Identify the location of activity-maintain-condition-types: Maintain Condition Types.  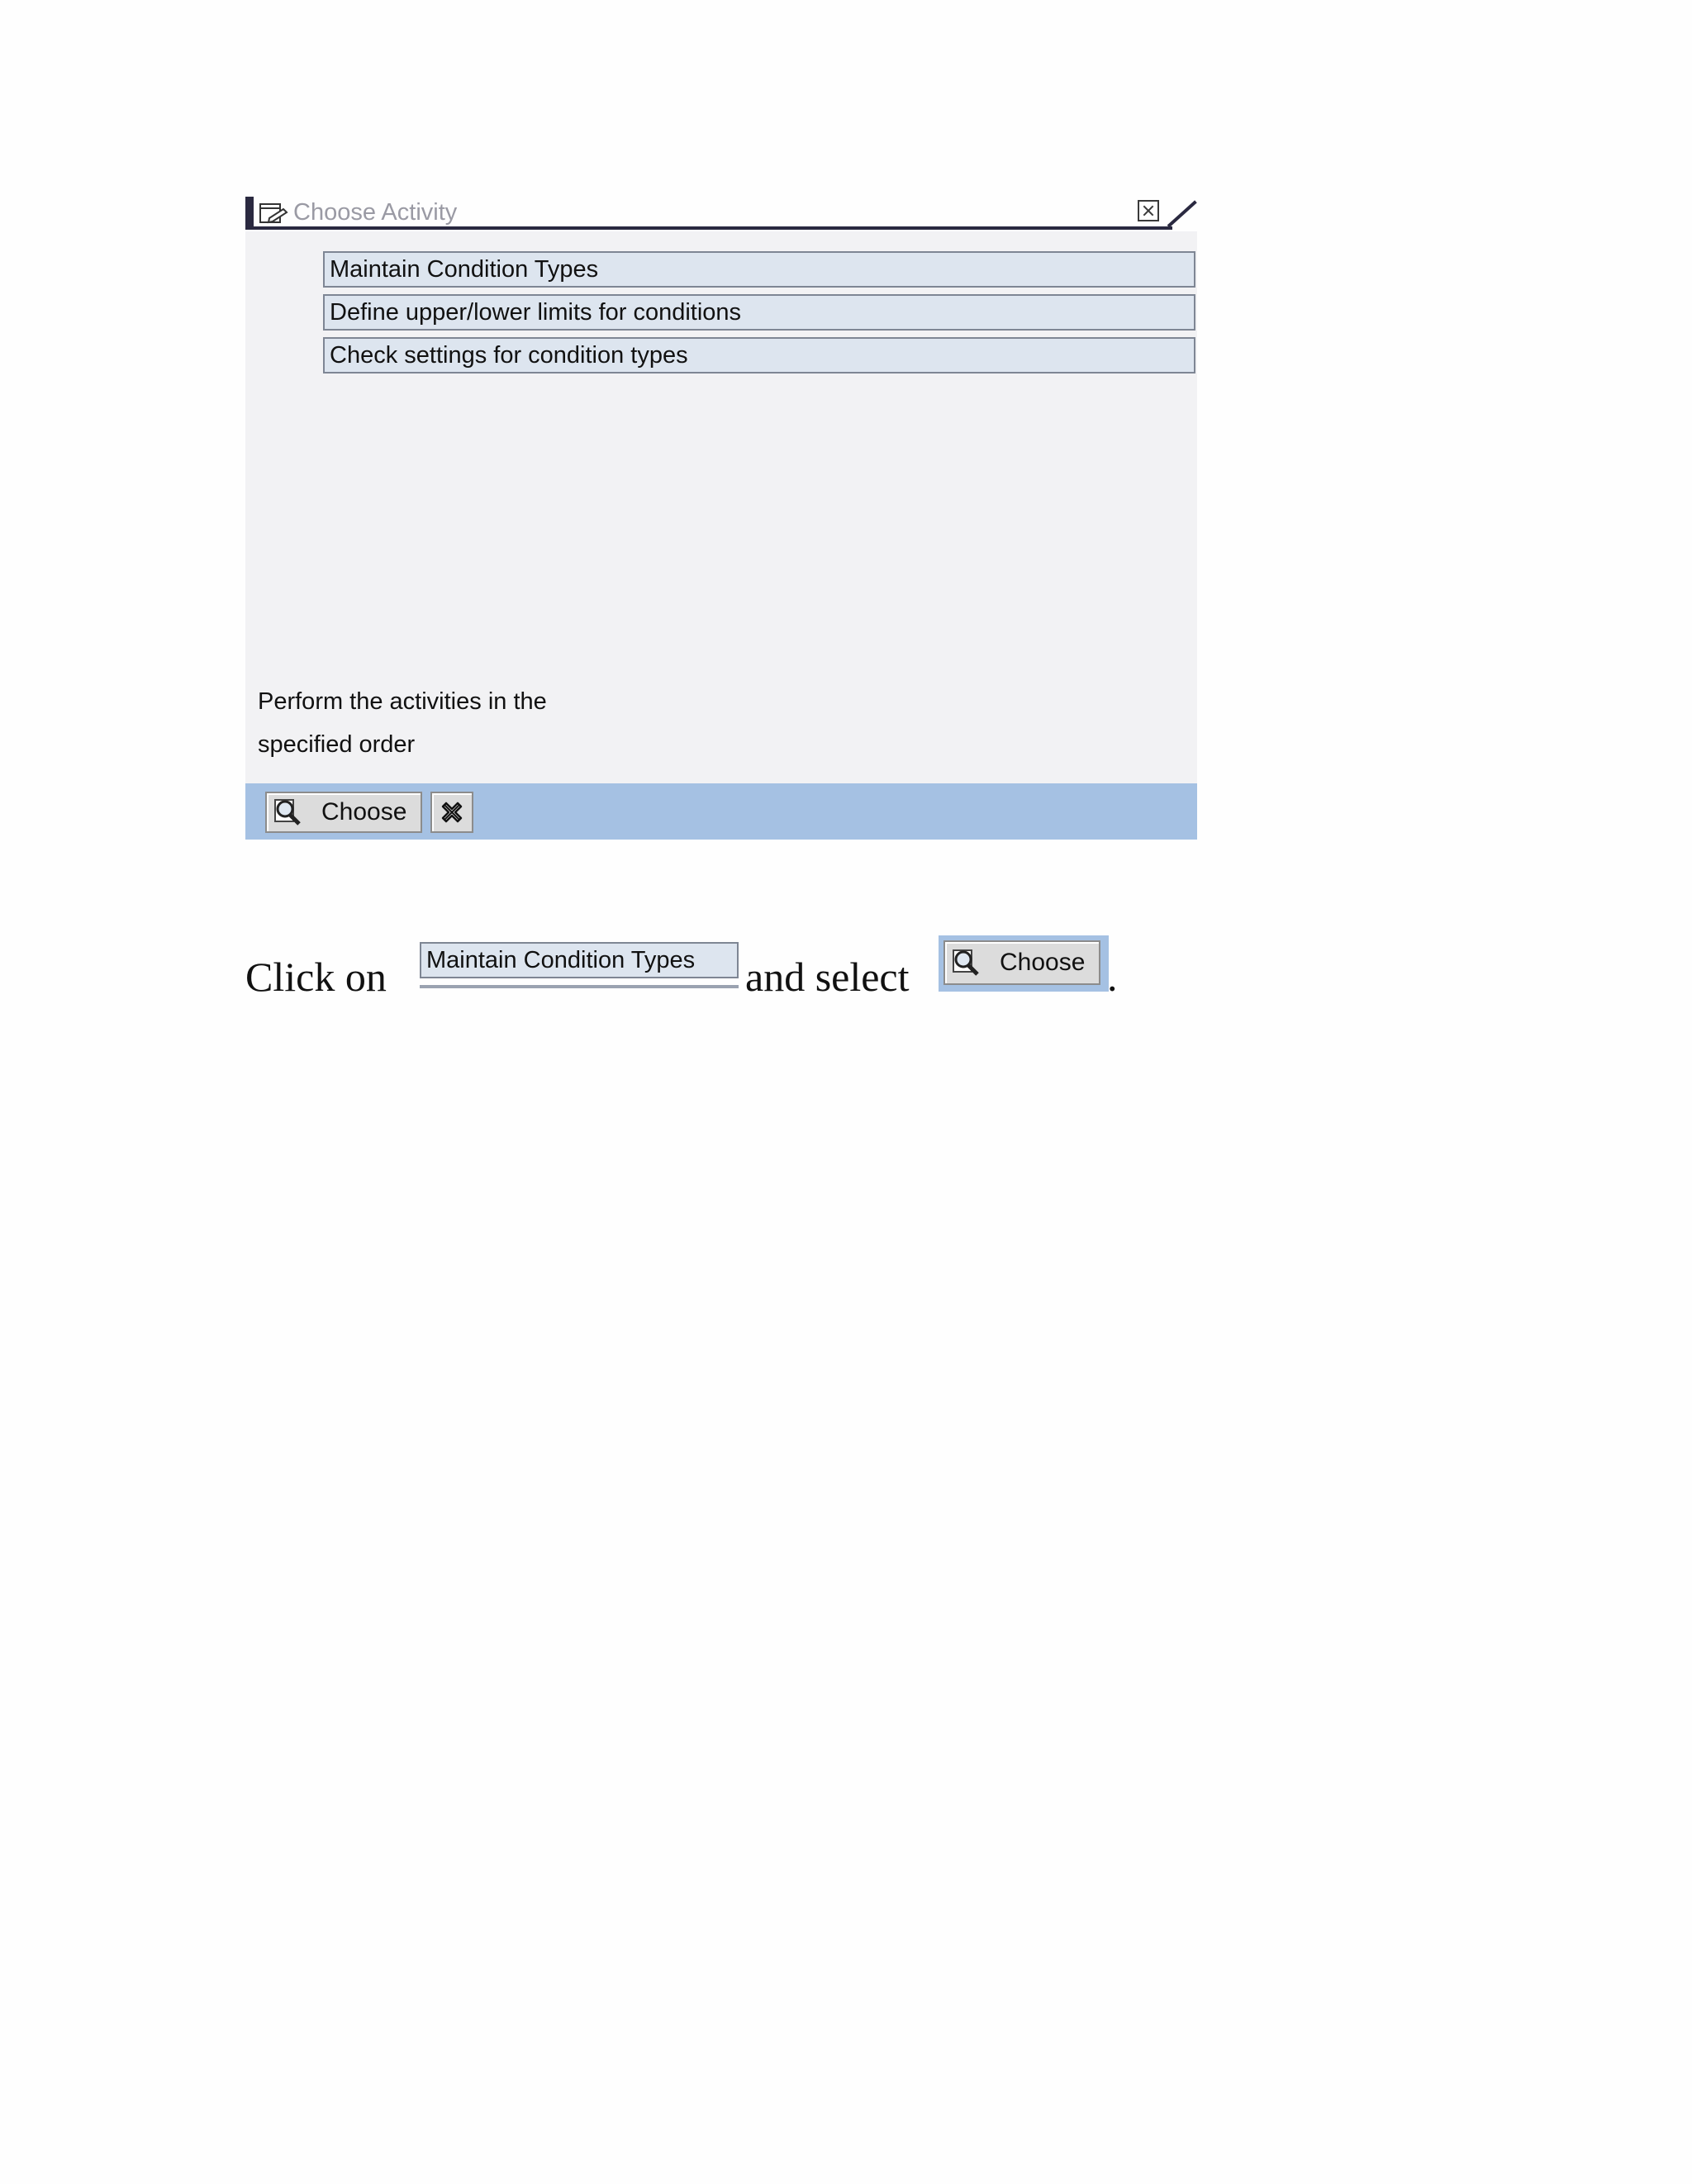
(759, 269).